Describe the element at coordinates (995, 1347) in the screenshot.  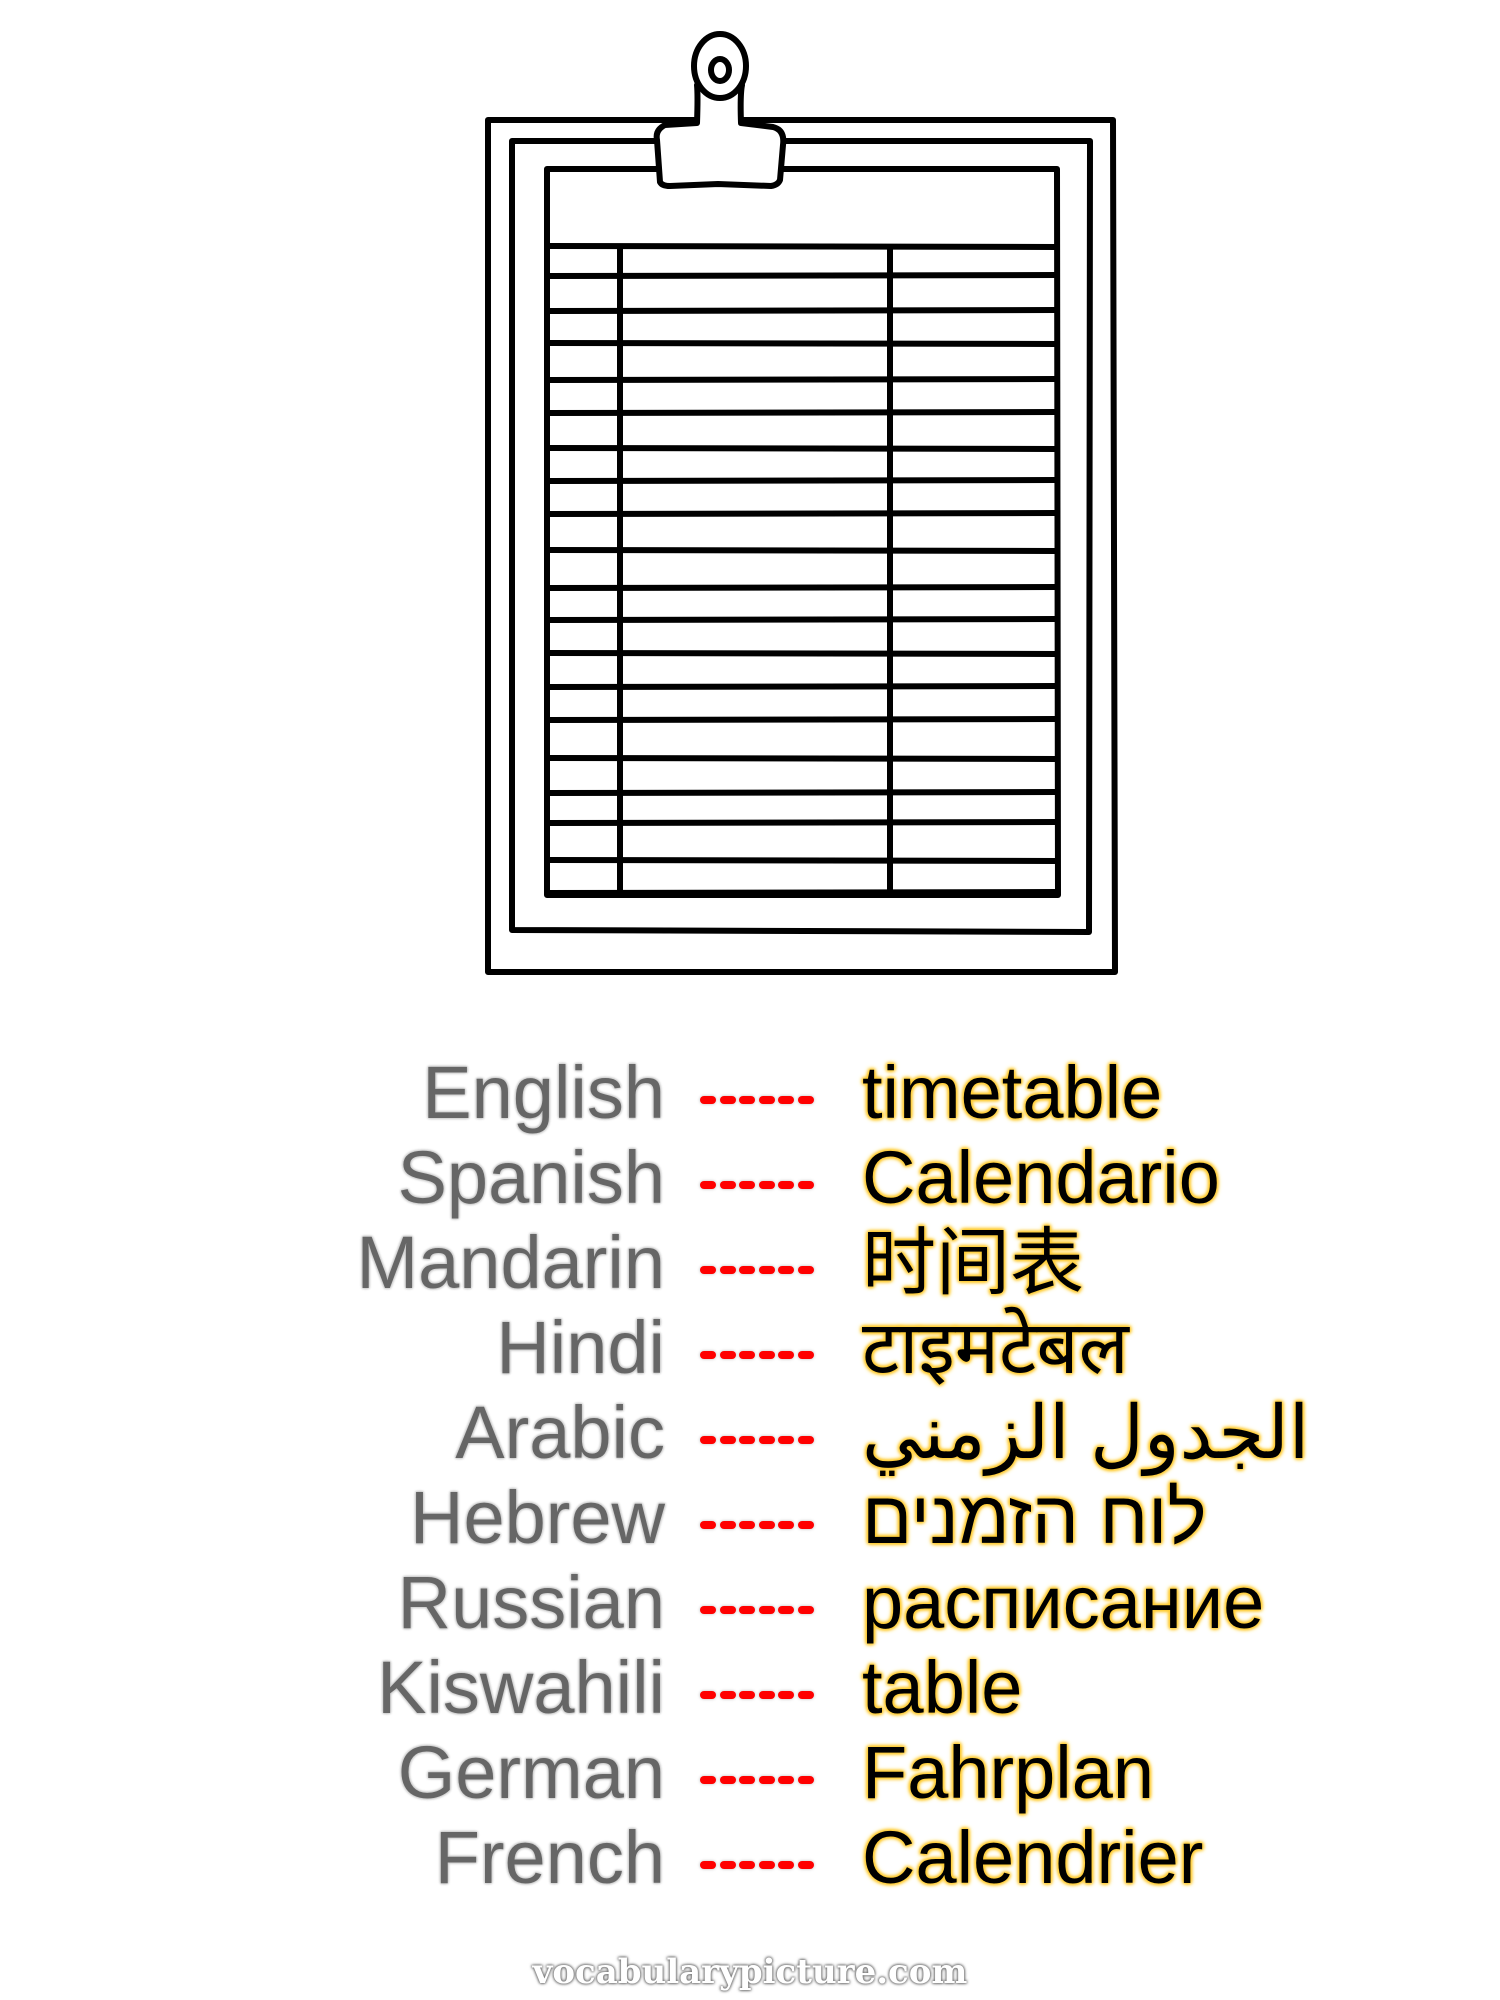
I see `translated-word: टाइमटेबल` at that location.